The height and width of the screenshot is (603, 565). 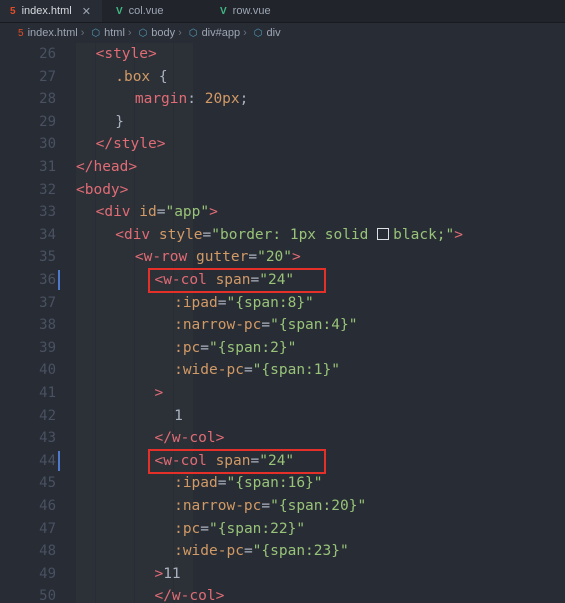 What do you see at coordinates (282, 212) in the screenshot?
I see `code-line: 33 <div id="app">` at bounding box center [282, 212].